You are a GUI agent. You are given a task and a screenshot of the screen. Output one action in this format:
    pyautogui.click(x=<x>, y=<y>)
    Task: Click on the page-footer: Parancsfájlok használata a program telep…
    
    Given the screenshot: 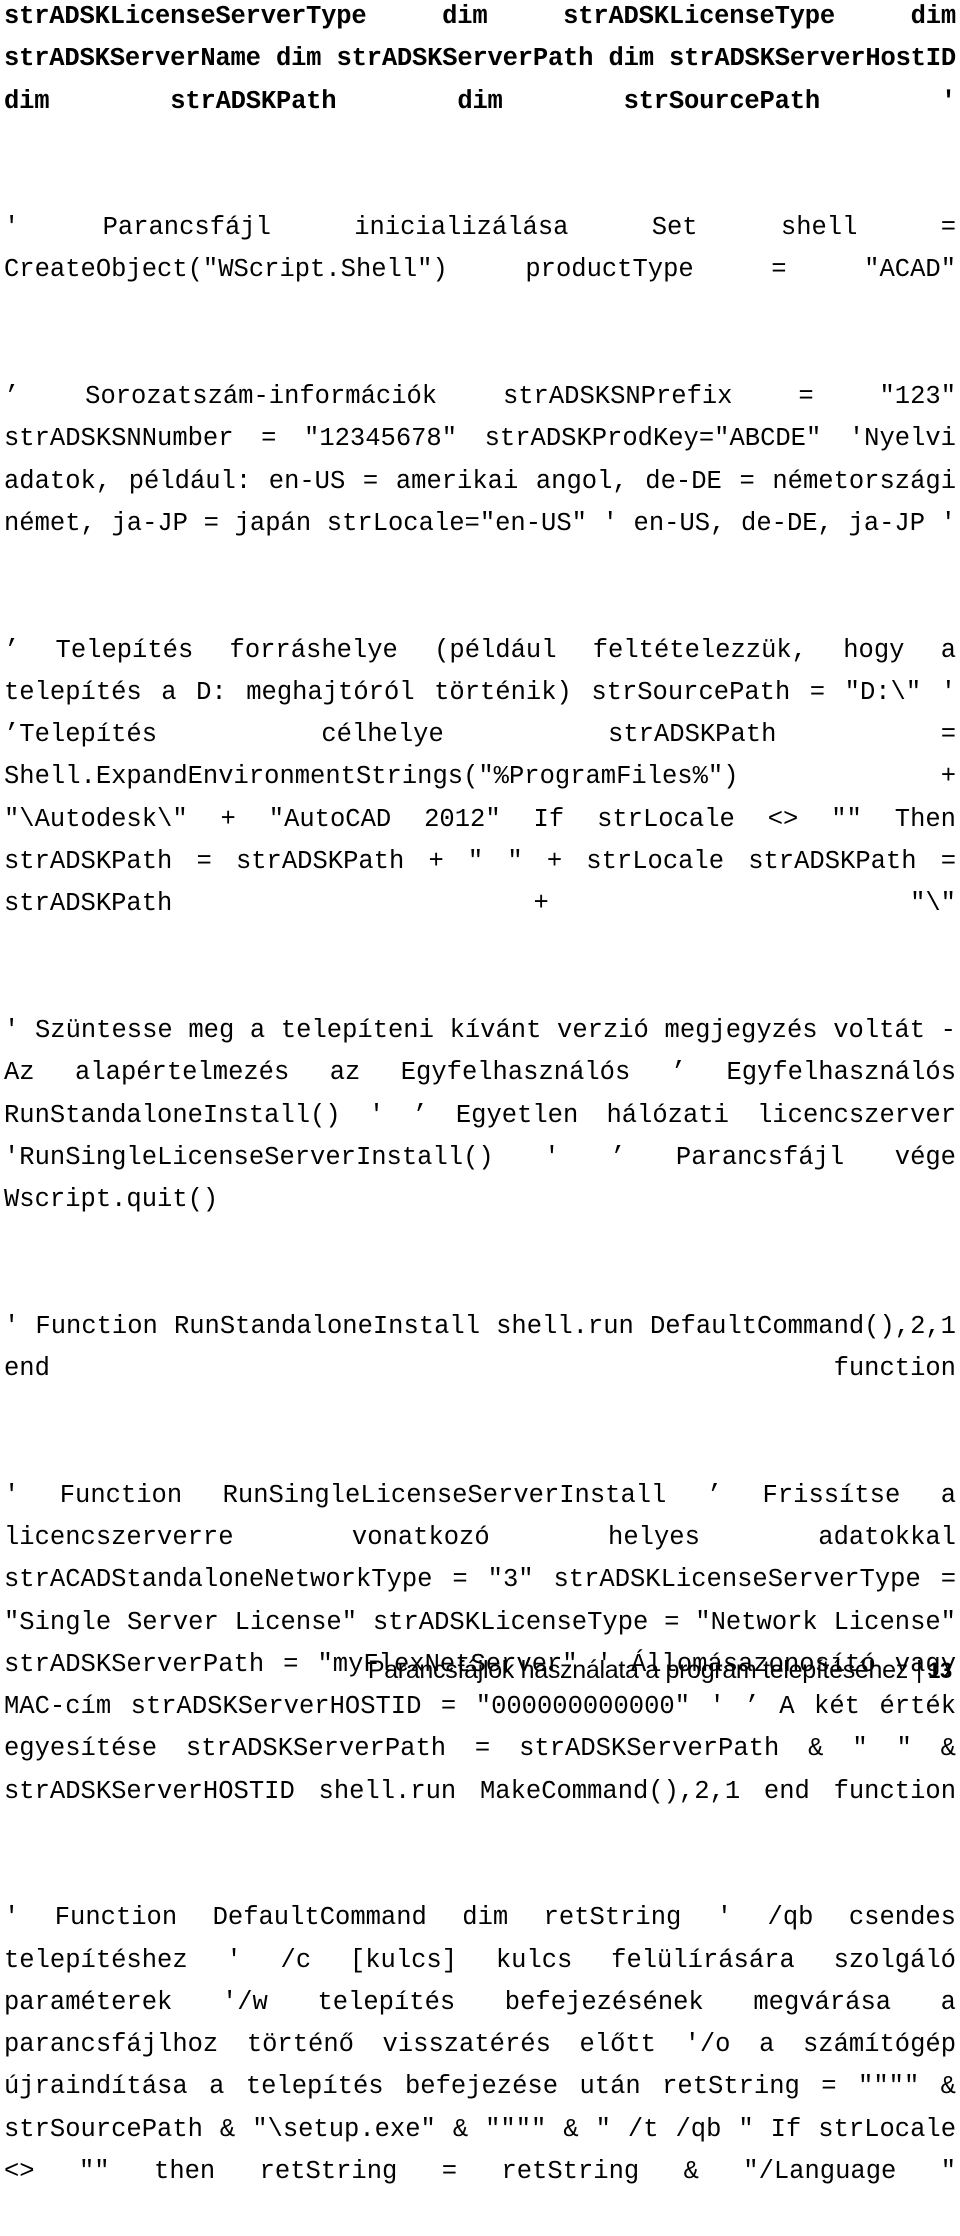 What is the action you would take?
    pyautogui.click(x=480, y=1670)
    